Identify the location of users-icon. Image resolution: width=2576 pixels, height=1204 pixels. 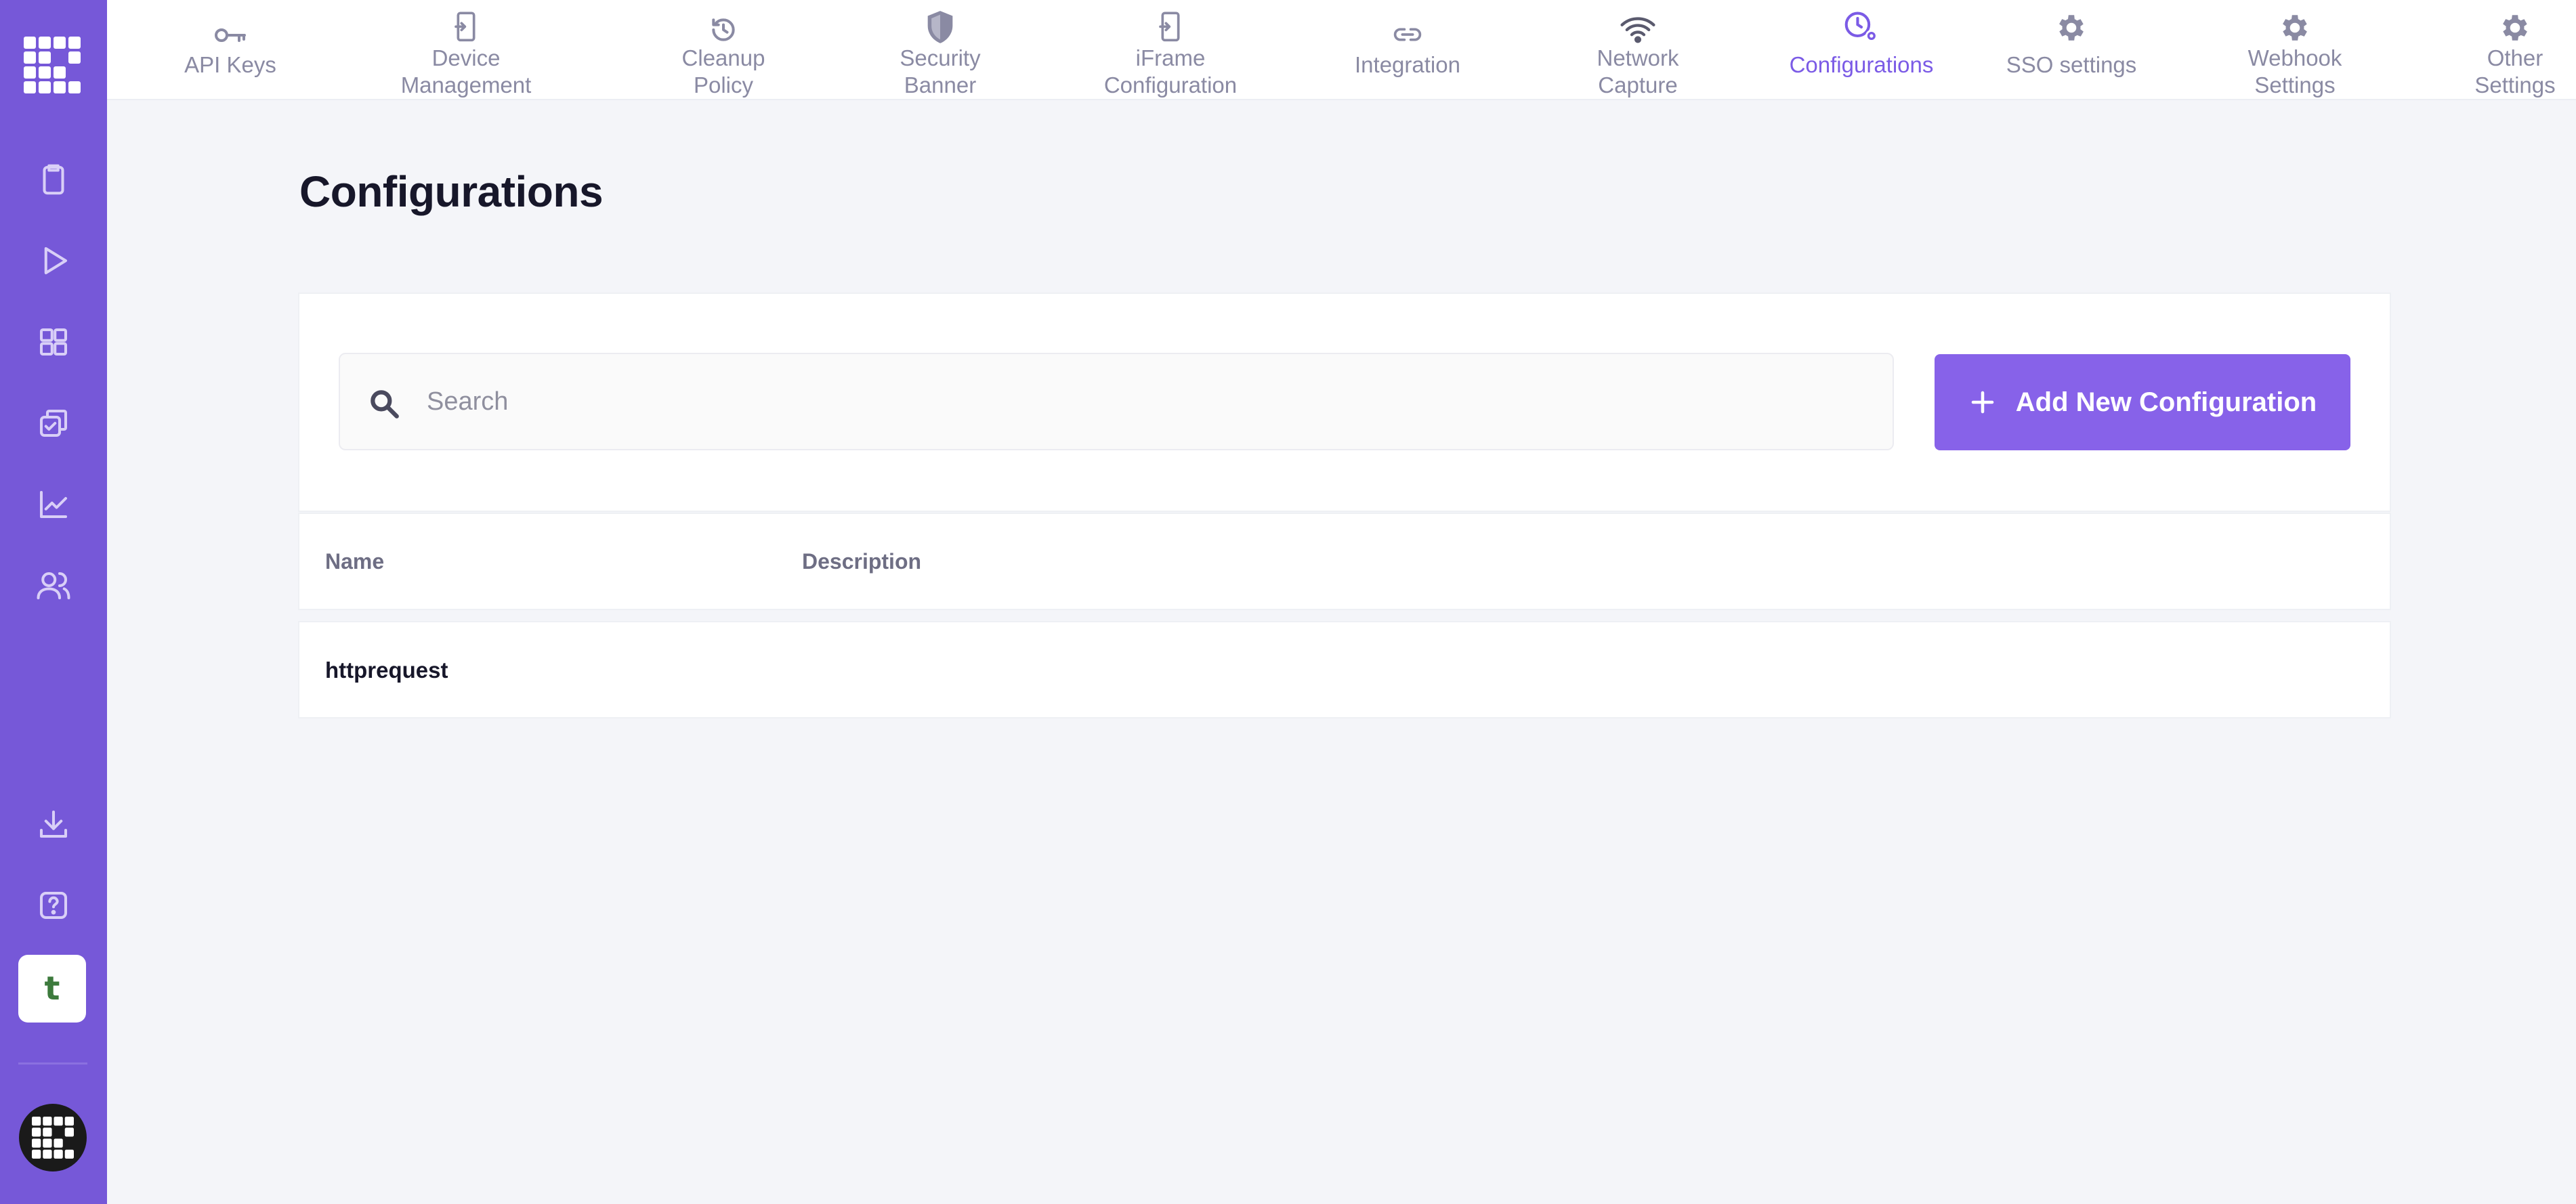
(54, 585).